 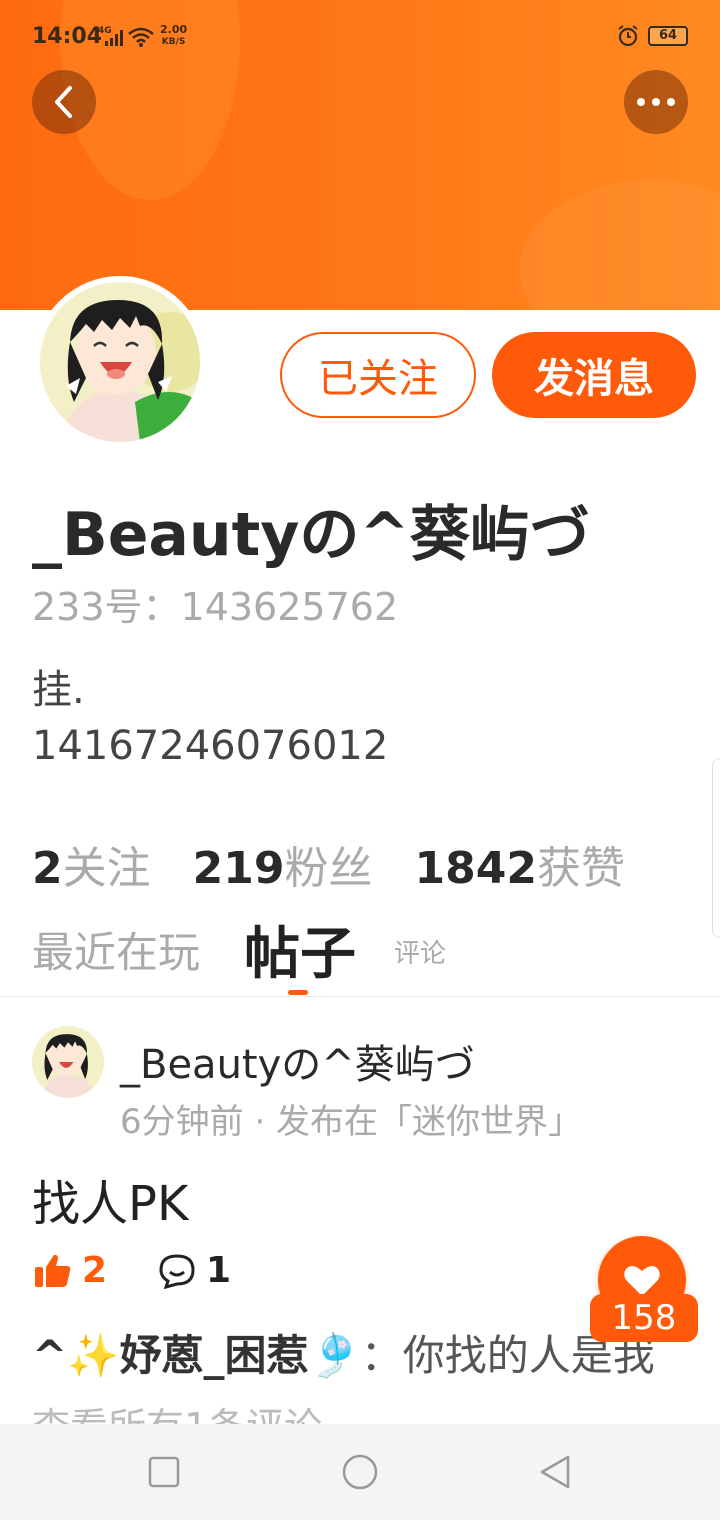 I want to click on speed-unit: KB/S, so click(x=173, y=42).